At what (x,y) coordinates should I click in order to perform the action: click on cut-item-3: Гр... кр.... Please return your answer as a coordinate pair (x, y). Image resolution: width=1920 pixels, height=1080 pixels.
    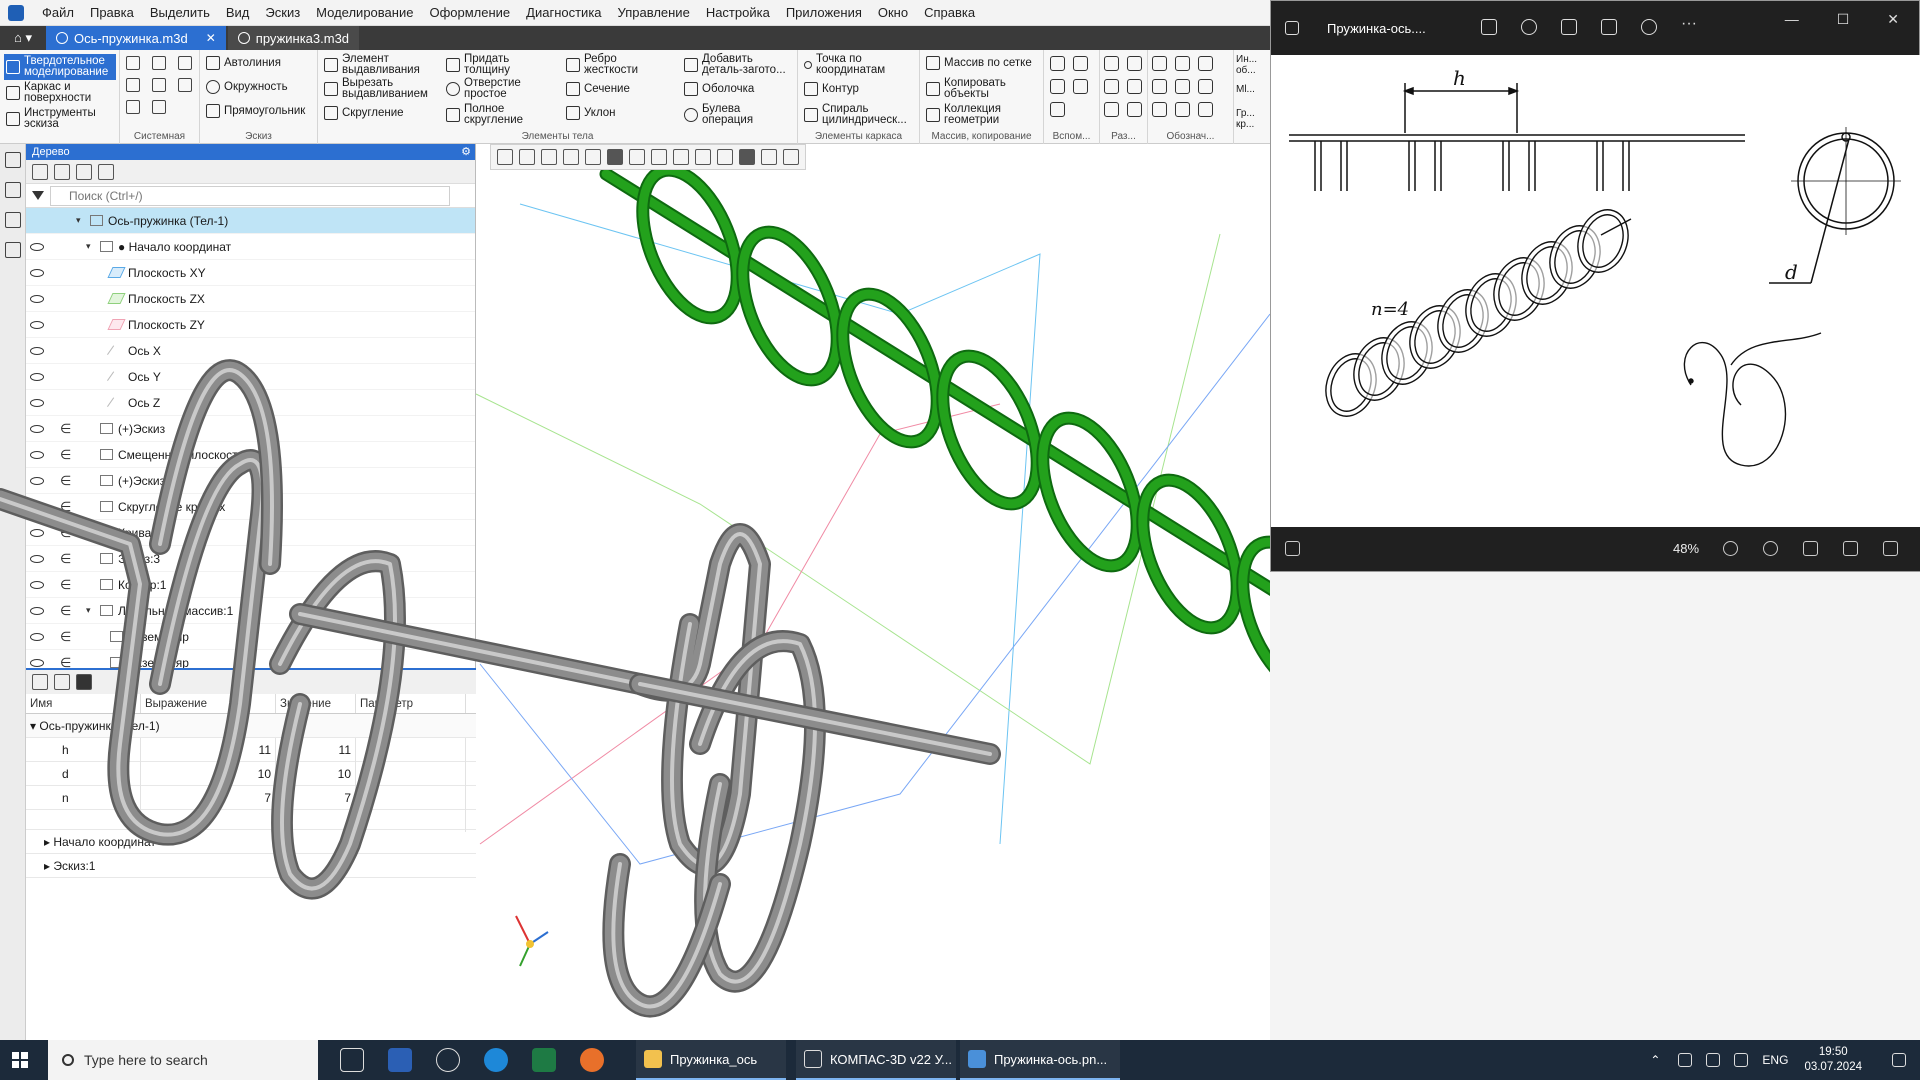
    Looking at the image, I should click on (1253, 119).